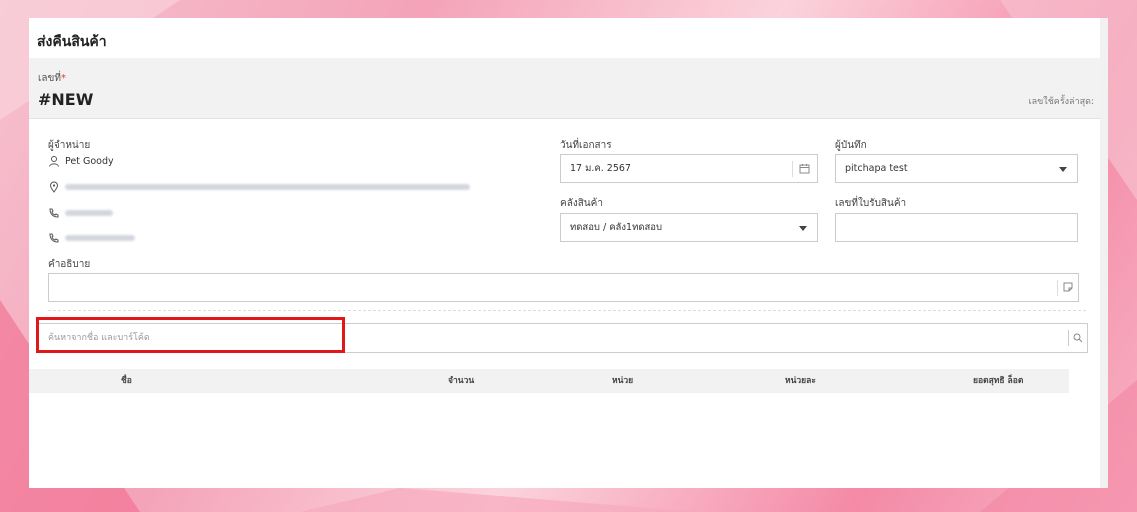 The width and height of the screenshot is (1137, 512). What do you see at coordinates (851, 145) in the screenshot?
I see `recorder-label: ผู้บันทึก` at bounding box center [851, 145].